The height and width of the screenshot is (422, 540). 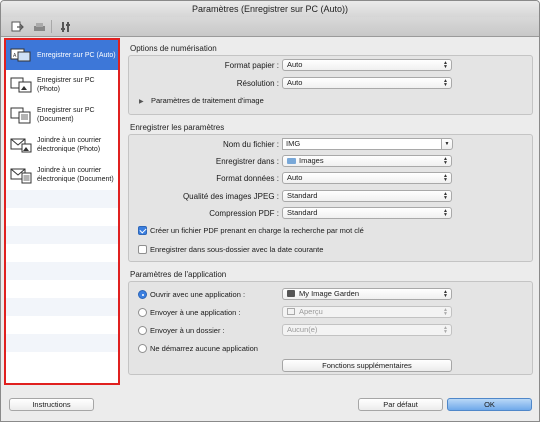 I want to click on open-app-select: My Image Garden ▲ ▼, so click(x=367, y=294).